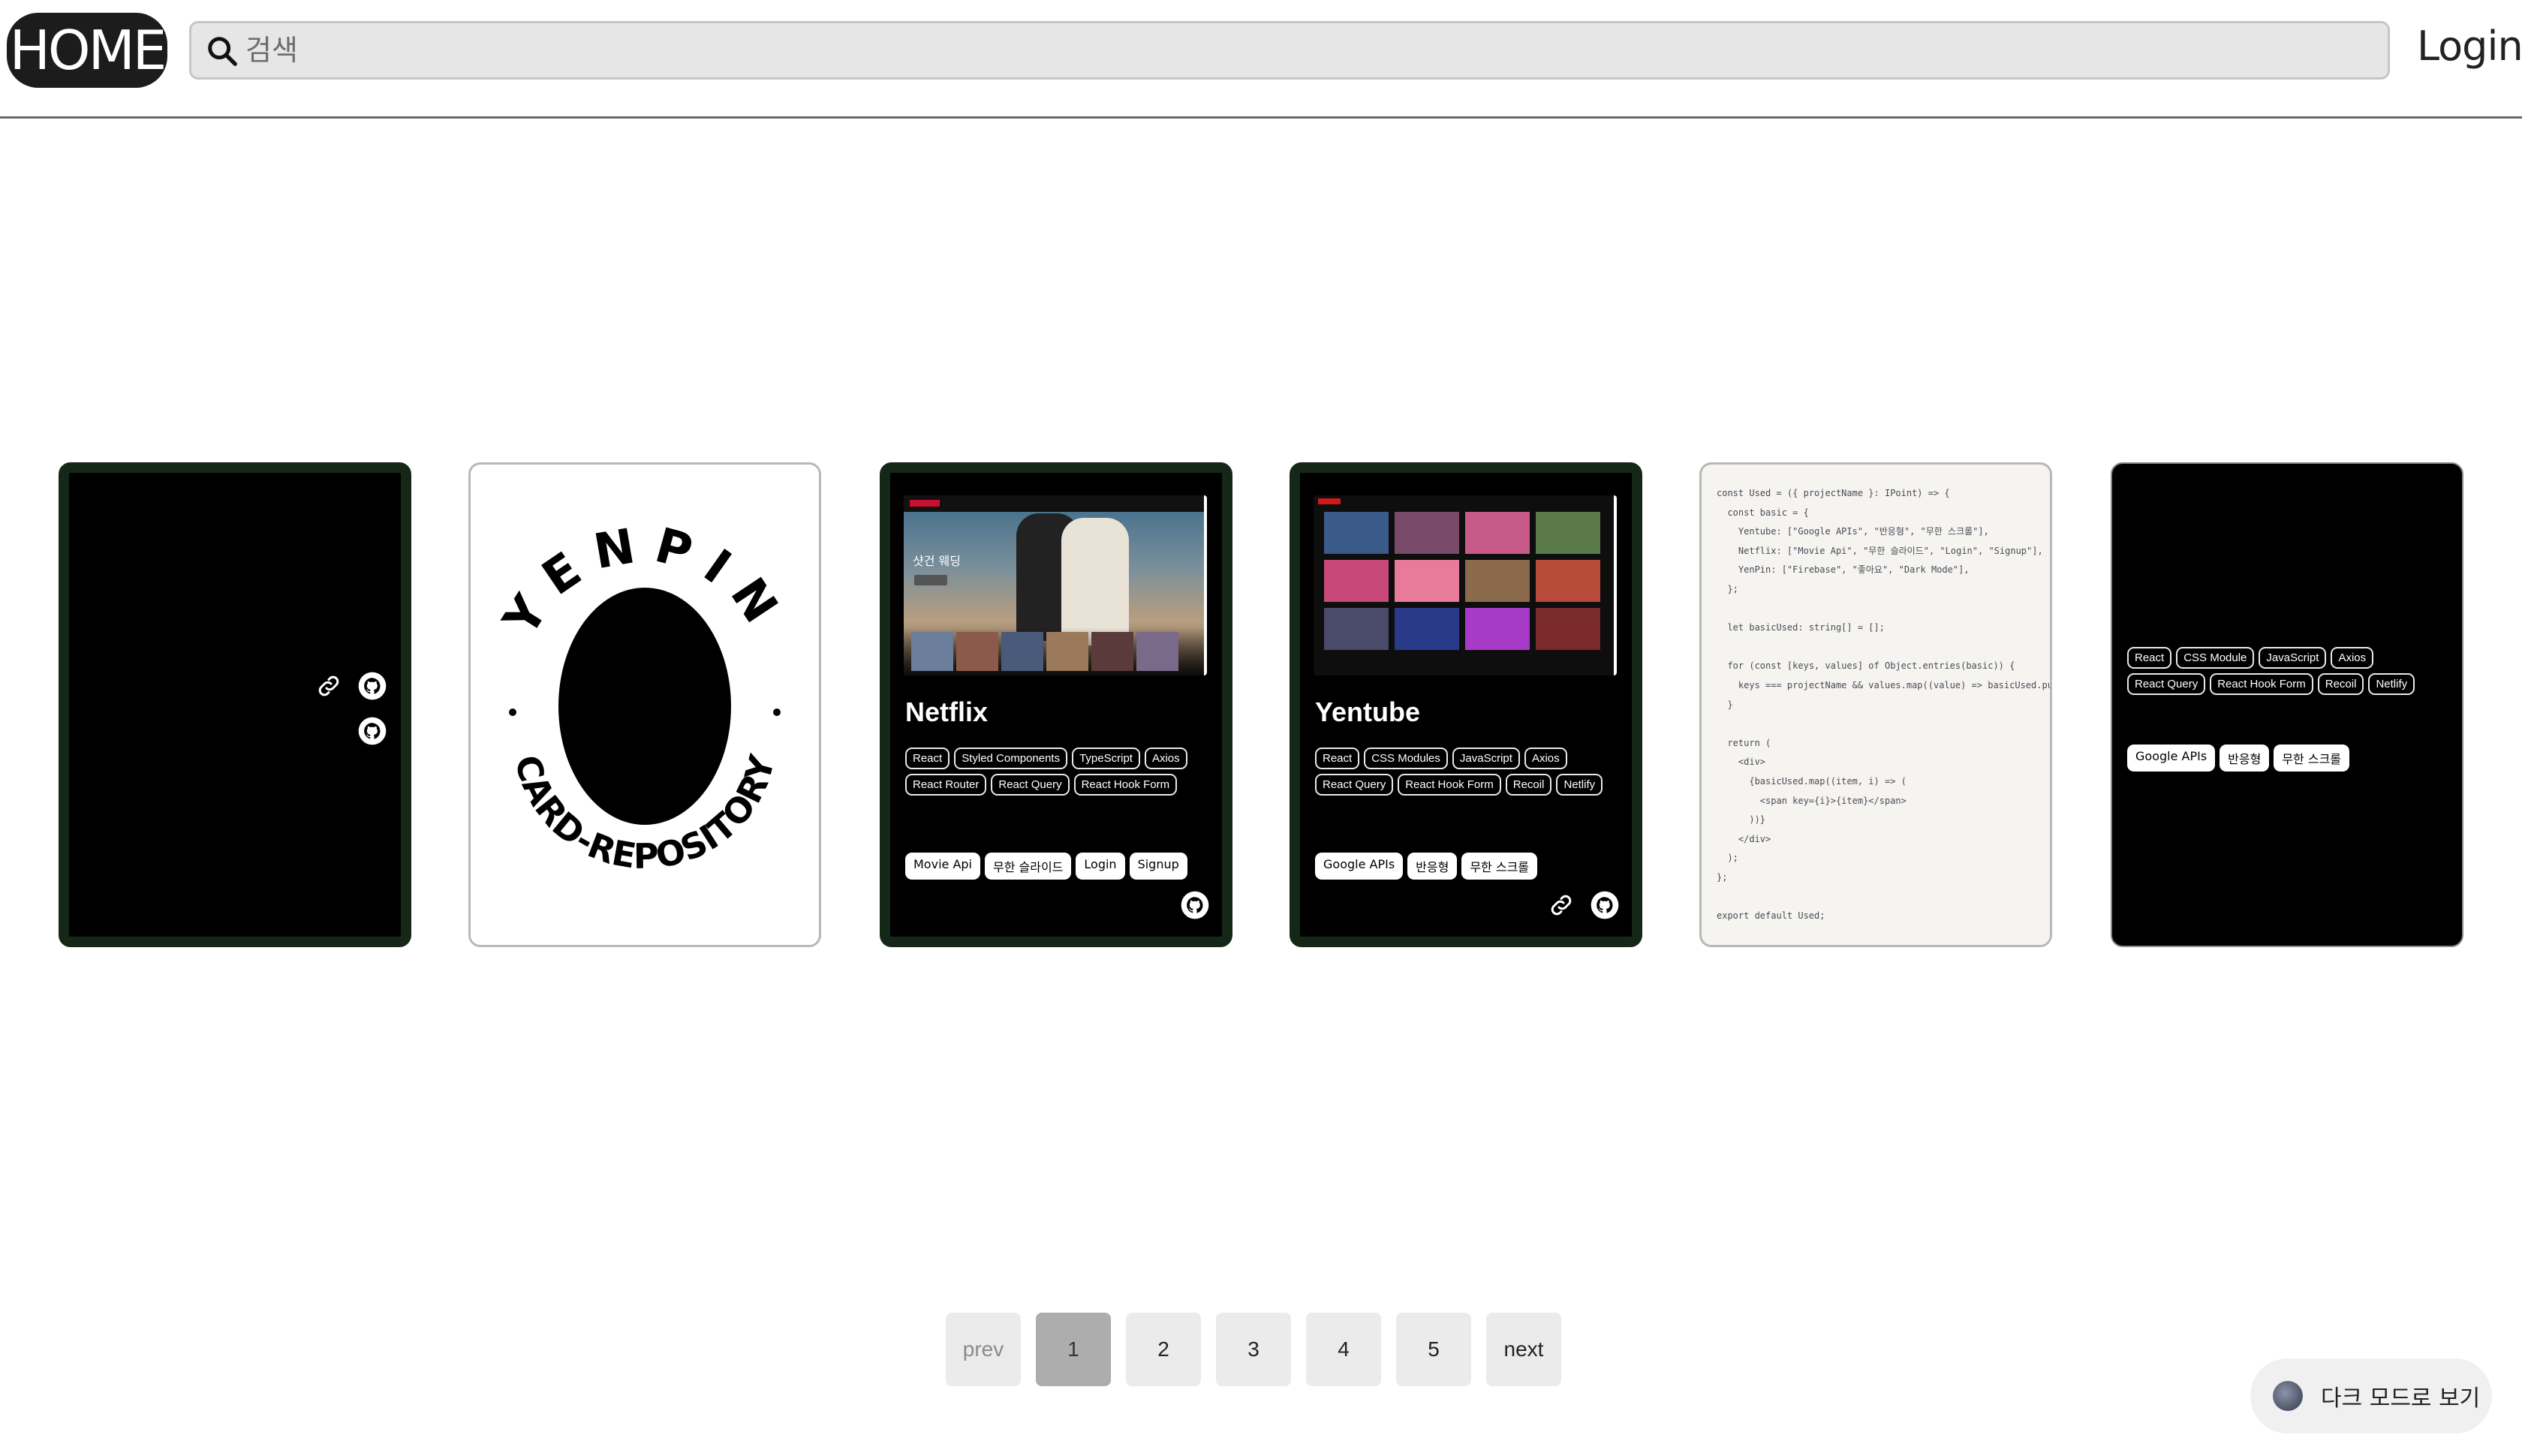 This screenshot has width=2522, height=1456. I want to click on code-line: const basic = {, so click(1763, 512).